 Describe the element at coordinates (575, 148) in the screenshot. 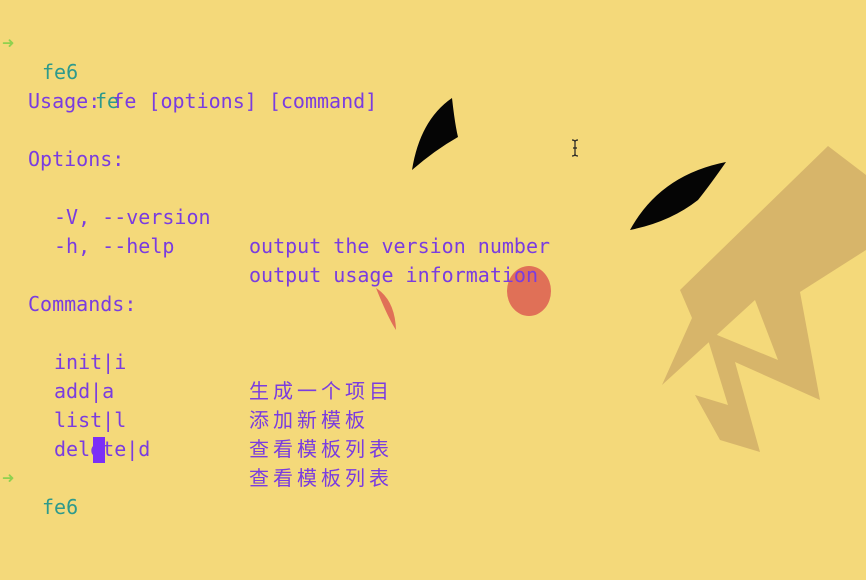

I see `text-cursor-ibeam-icon` at that location.